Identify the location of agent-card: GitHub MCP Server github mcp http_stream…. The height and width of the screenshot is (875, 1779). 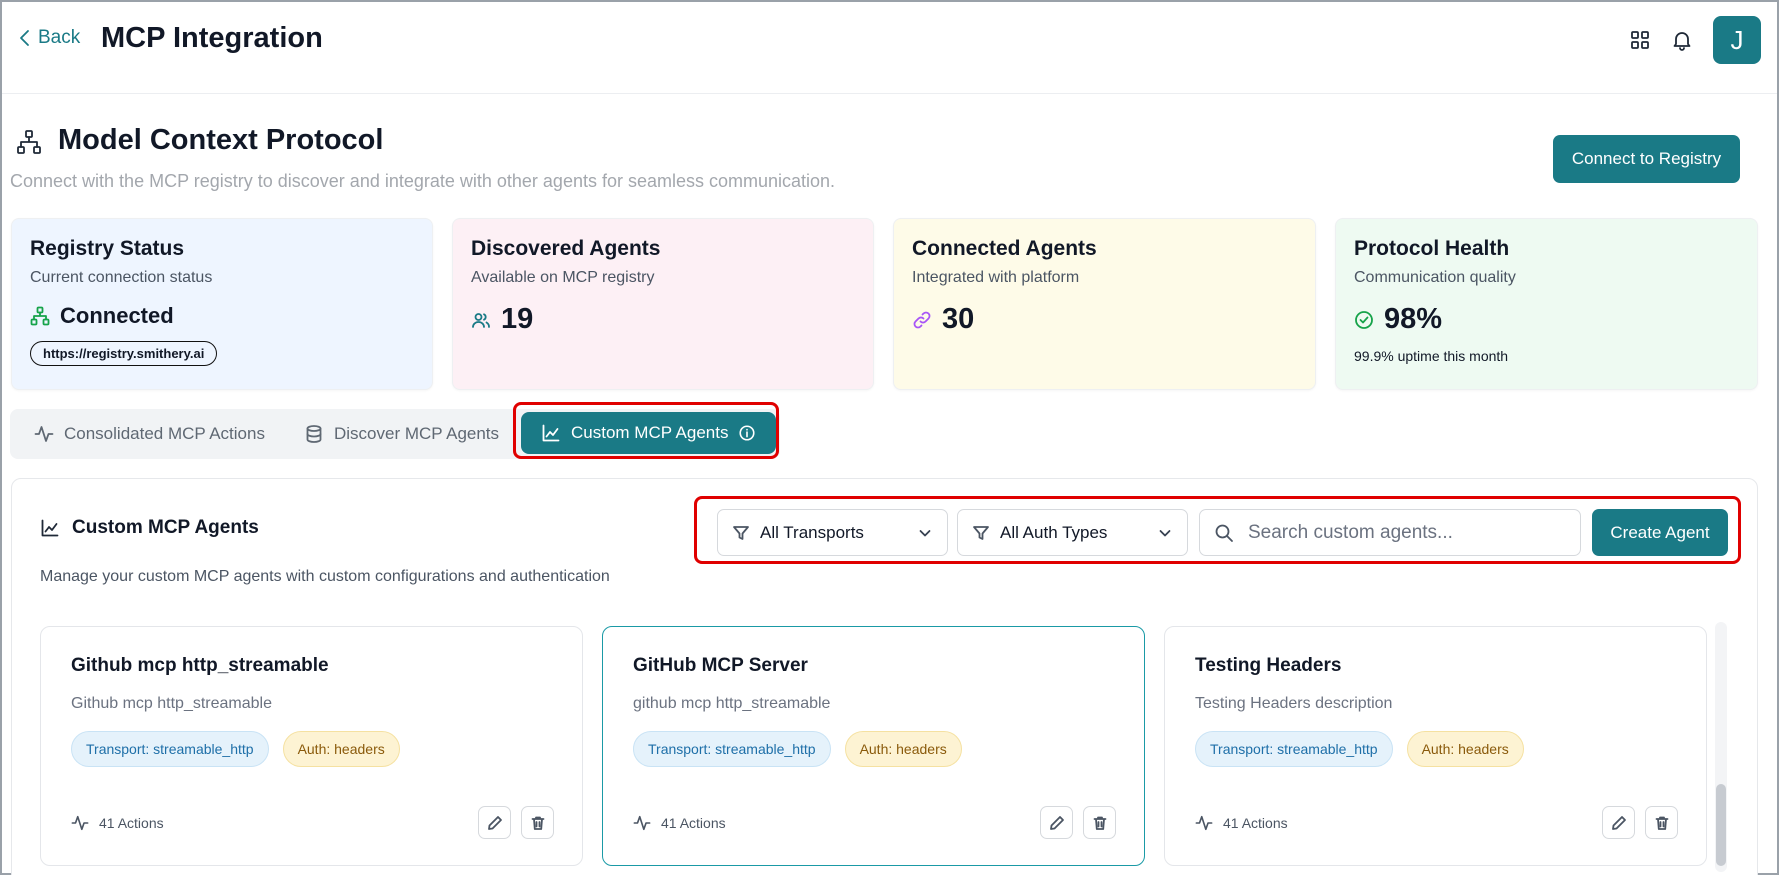
(873, 746).